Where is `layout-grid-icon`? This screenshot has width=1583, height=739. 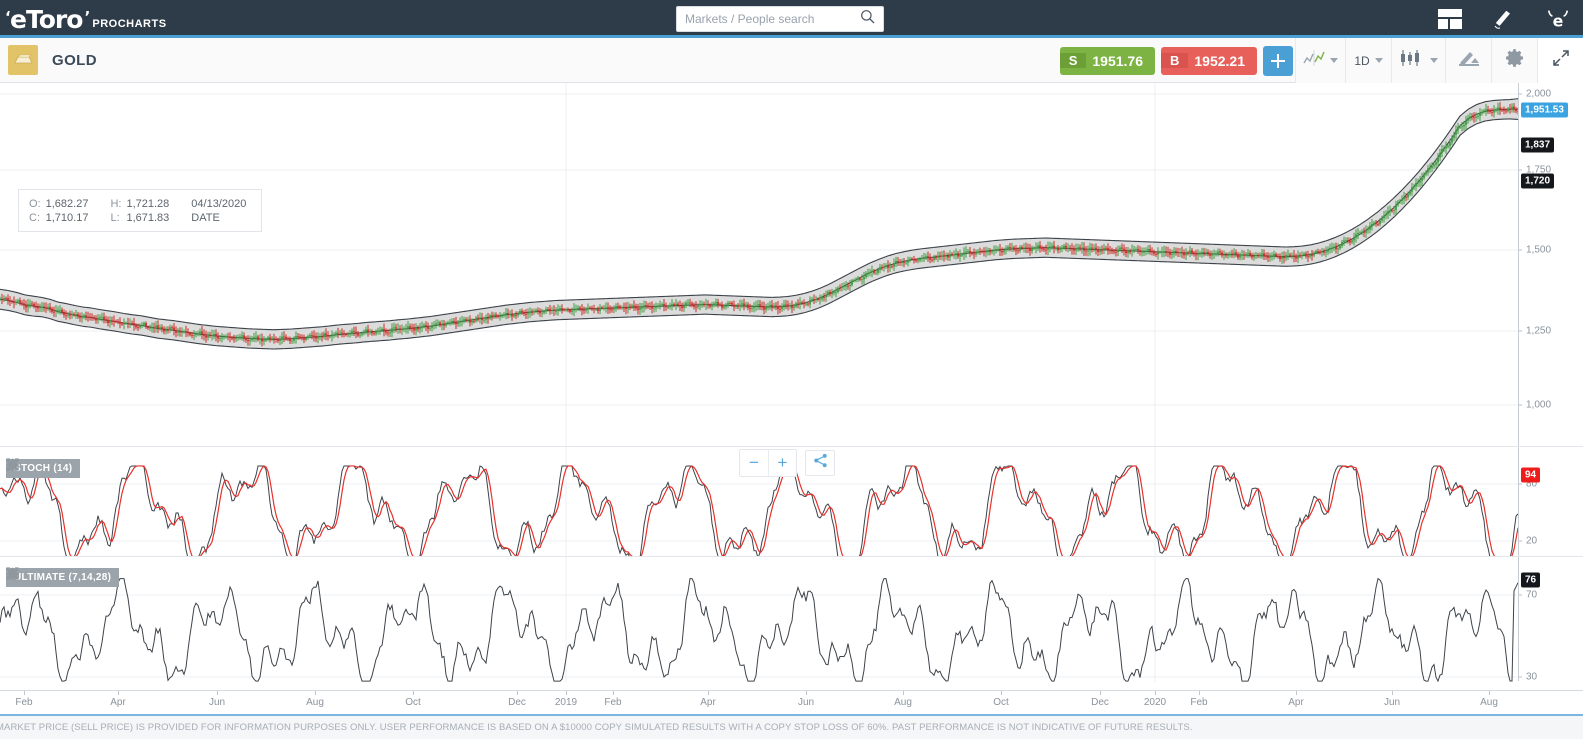
layout-grid-icon is located at coordinates (1450, 19).